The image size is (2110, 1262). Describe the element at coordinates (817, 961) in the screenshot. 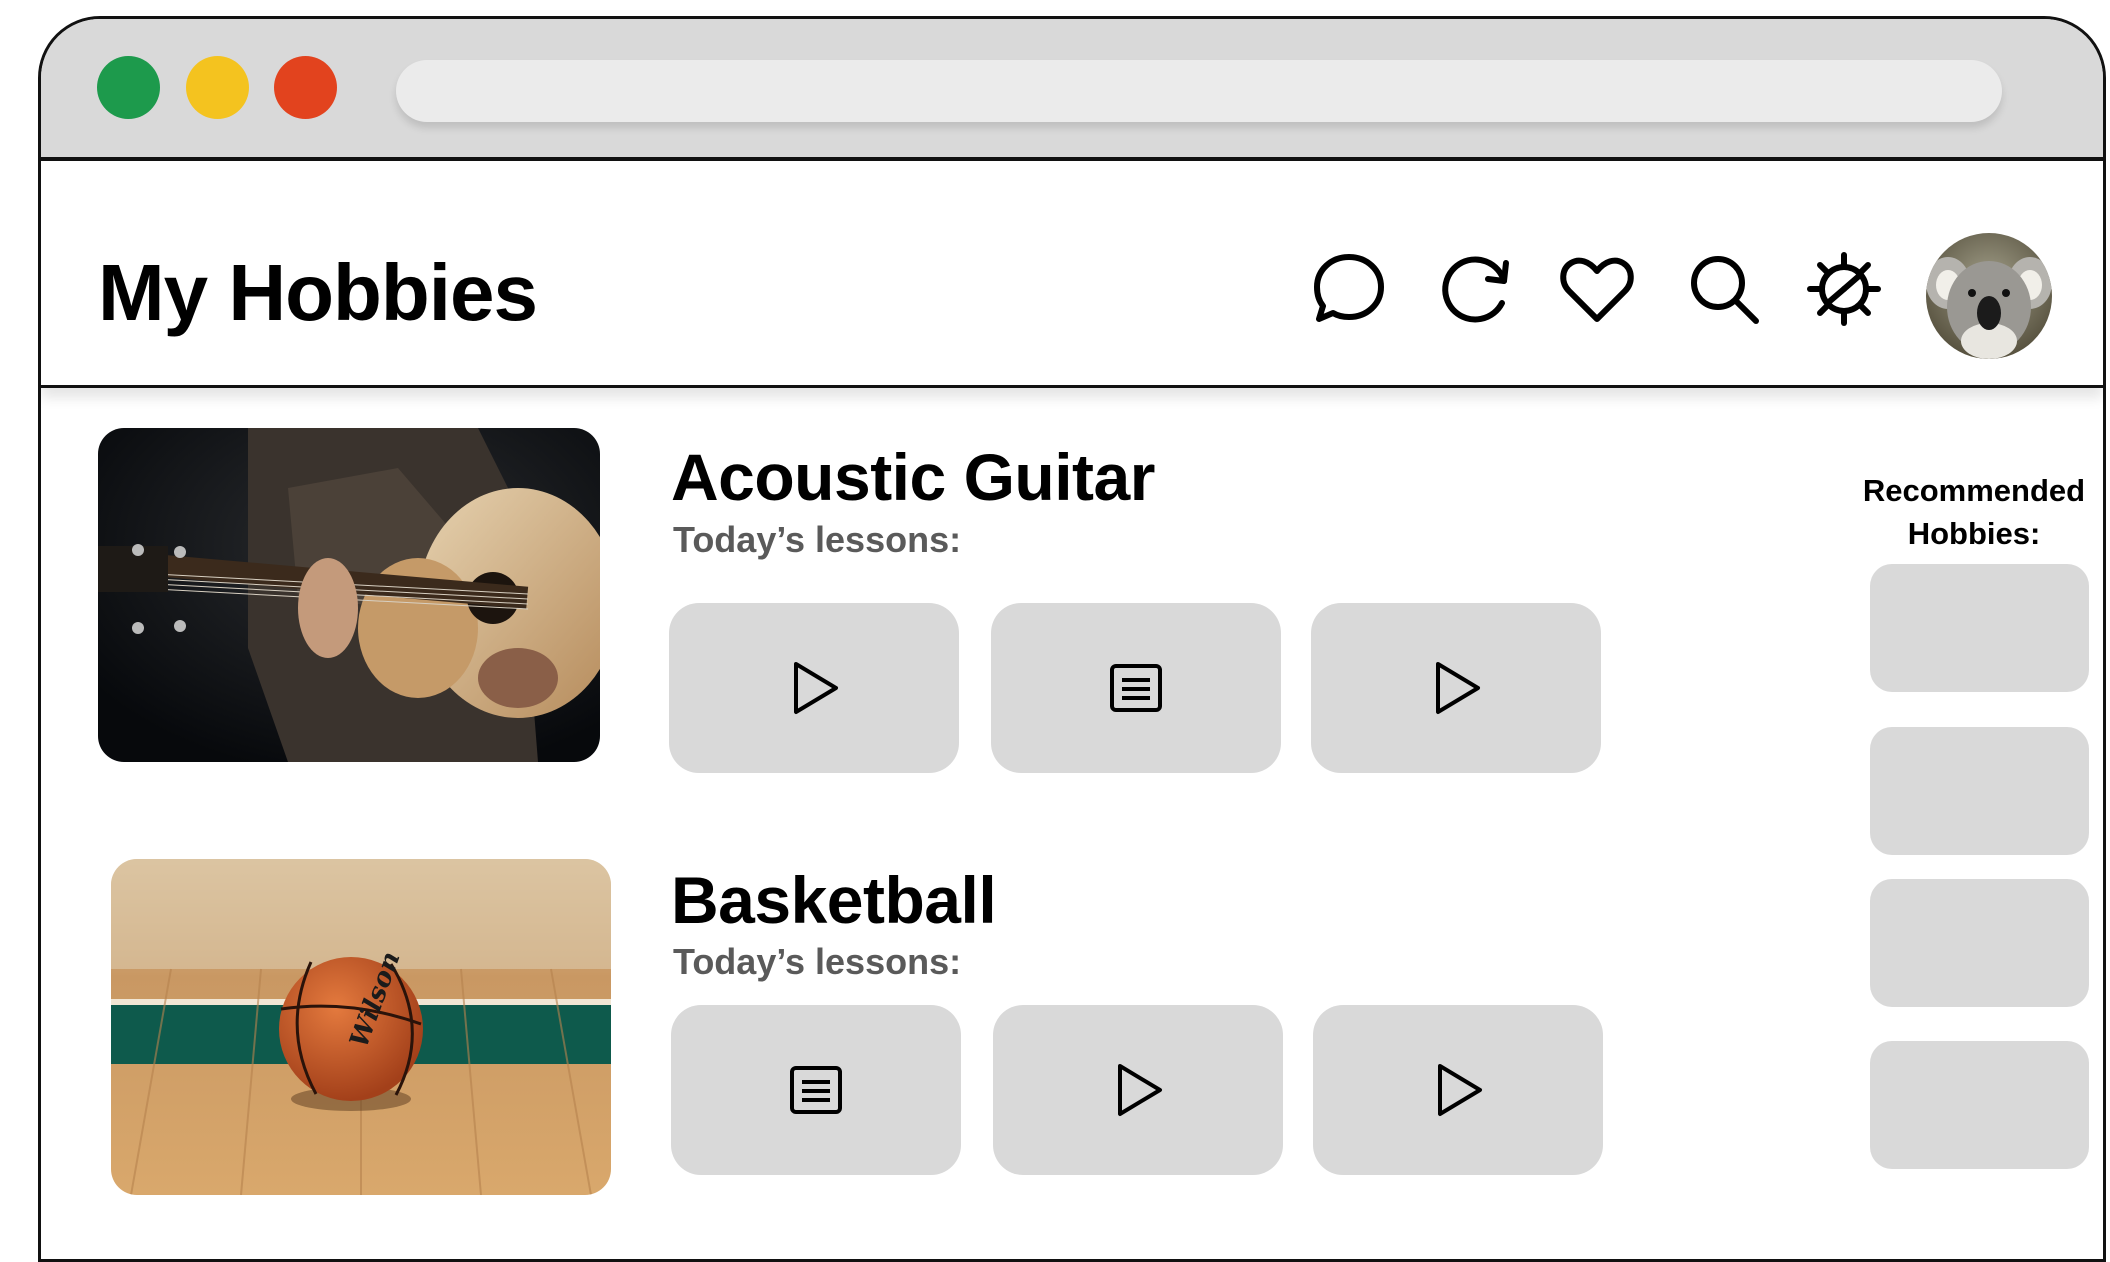

I see `hobby-subtitle-basketball: Today’s lessons:` at that location.